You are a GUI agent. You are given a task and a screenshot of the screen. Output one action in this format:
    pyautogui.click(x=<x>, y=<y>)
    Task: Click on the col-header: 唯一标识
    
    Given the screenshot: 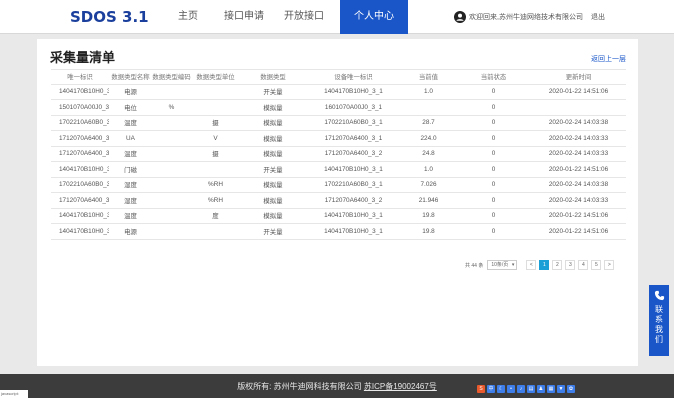 What is the action you would take?
    pyautogui.click(x=80, y=78)
    